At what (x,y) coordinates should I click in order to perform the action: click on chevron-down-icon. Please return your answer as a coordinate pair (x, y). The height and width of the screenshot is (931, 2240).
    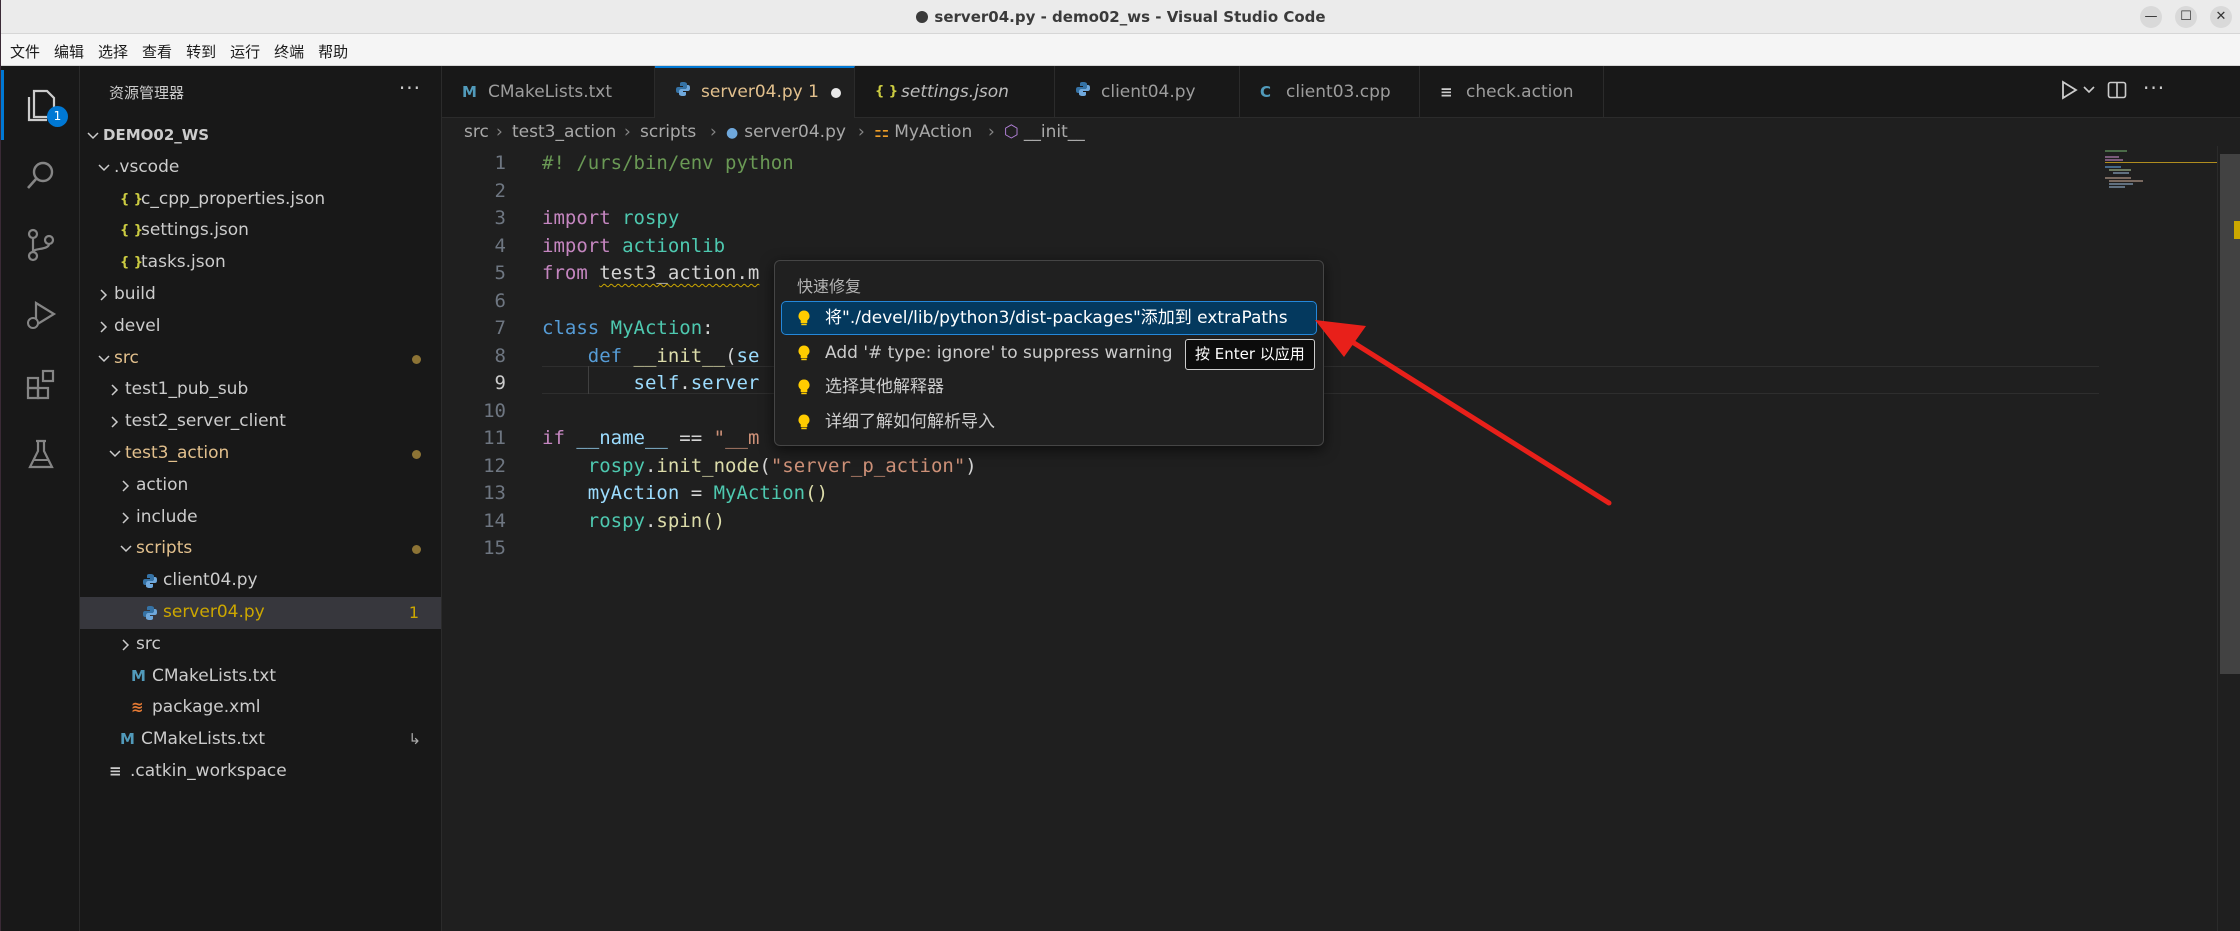
    Looking at the image, I should click on (104, 358).